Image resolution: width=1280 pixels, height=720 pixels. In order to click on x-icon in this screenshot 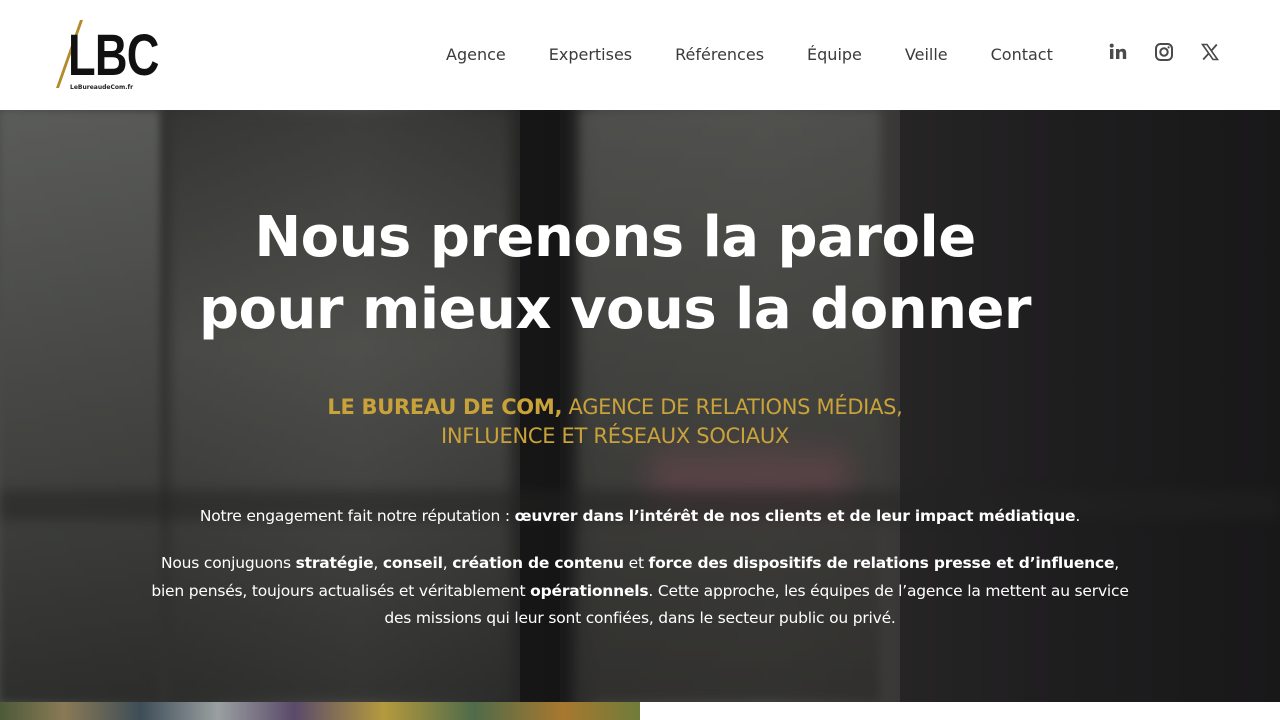, I will do `click(1211, 53)`.